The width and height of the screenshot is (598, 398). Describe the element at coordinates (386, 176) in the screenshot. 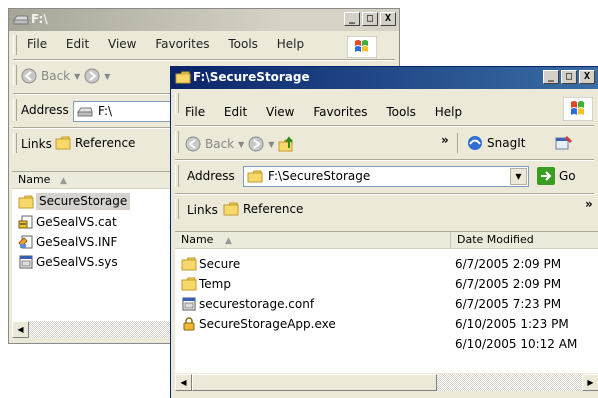

I see `address-field: F:\SecureStorage ▼` at that location.